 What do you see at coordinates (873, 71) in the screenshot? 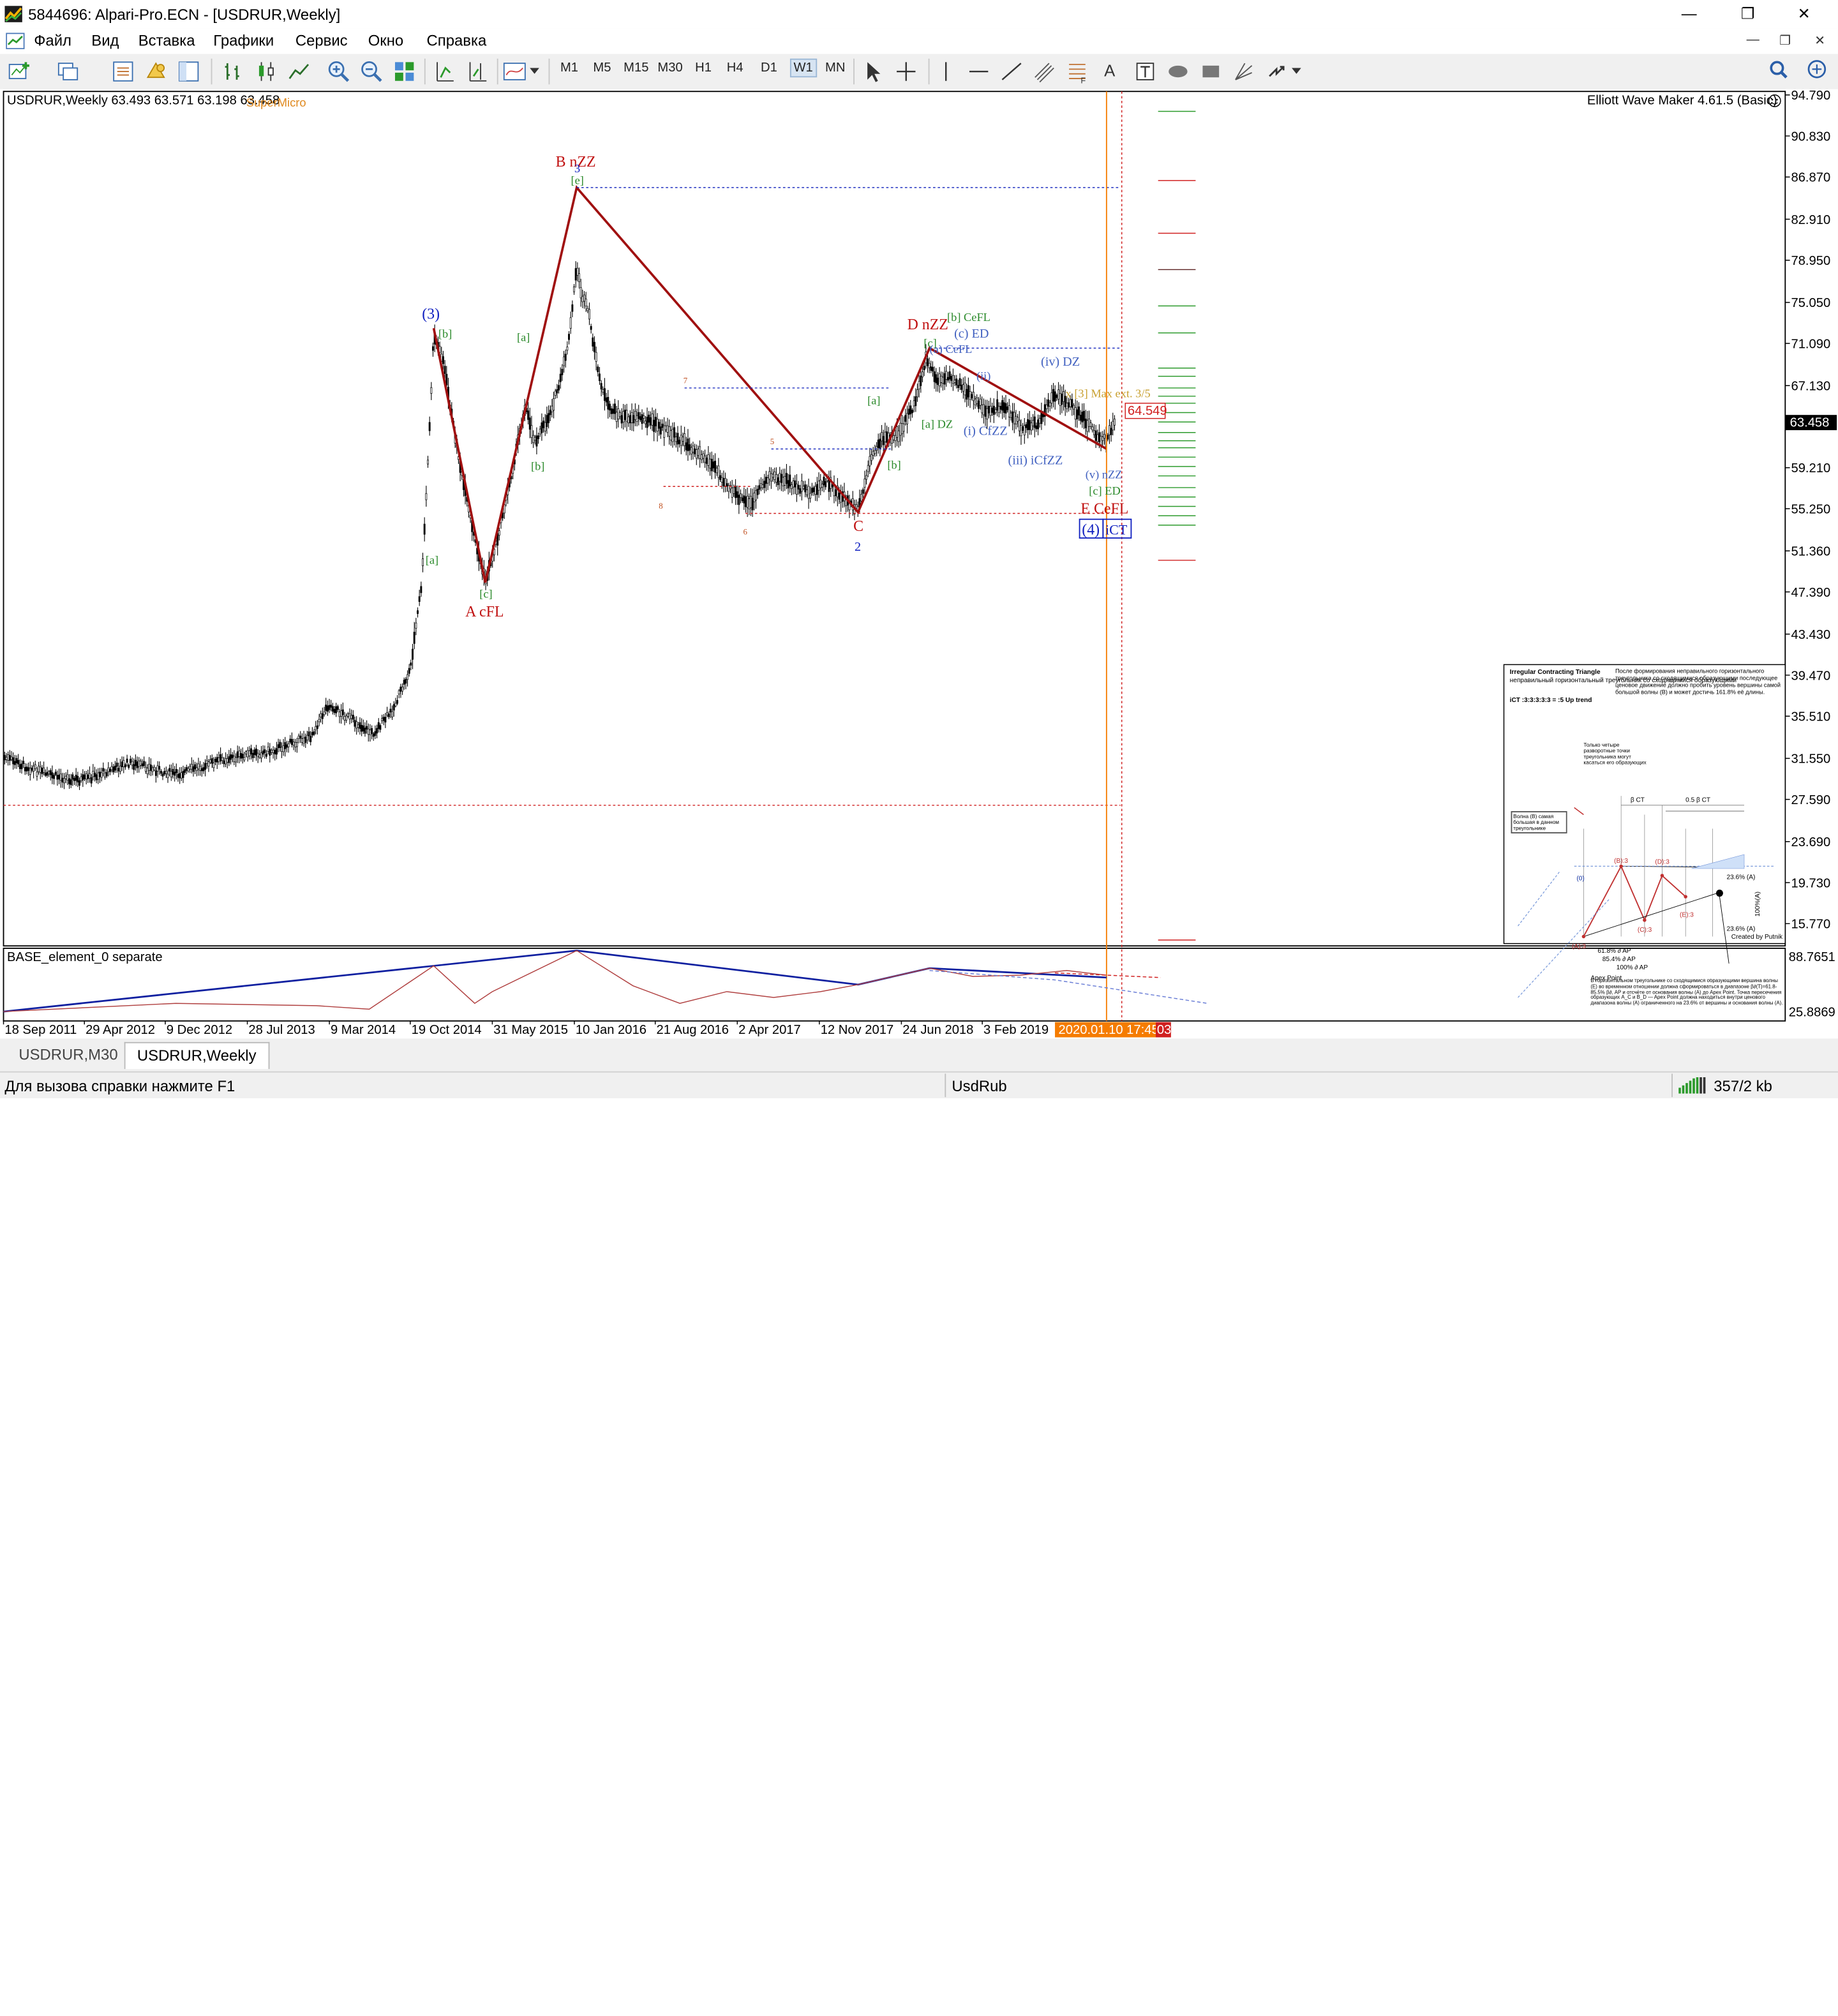
I see `cursor-icon` at bounding box center [873, 71].